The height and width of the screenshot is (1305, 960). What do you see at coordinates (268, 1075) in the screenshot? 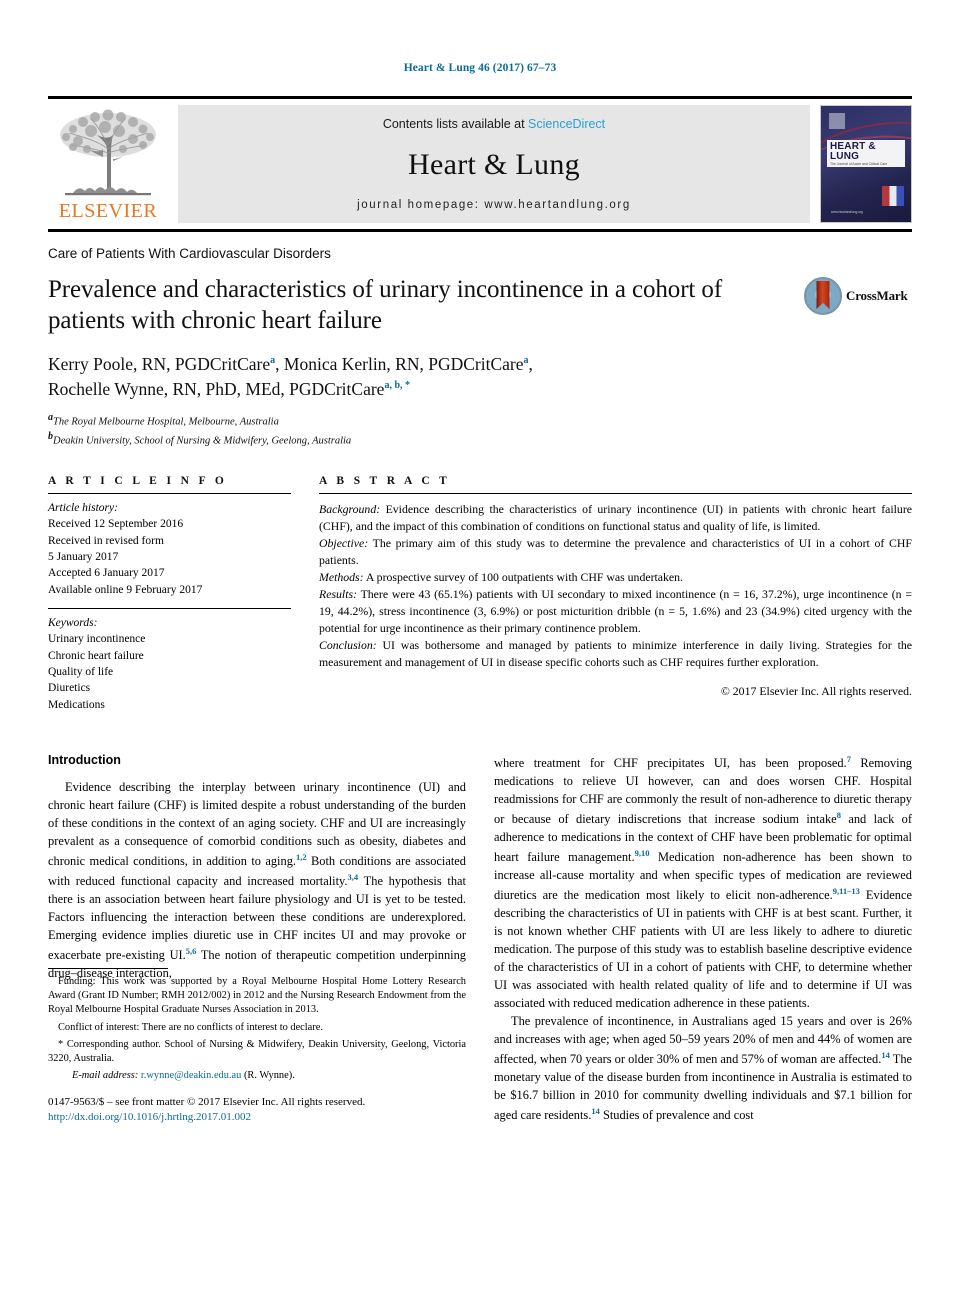
I see `email-suffix: (R. Wynne).` at bounding box center [268, 1075].